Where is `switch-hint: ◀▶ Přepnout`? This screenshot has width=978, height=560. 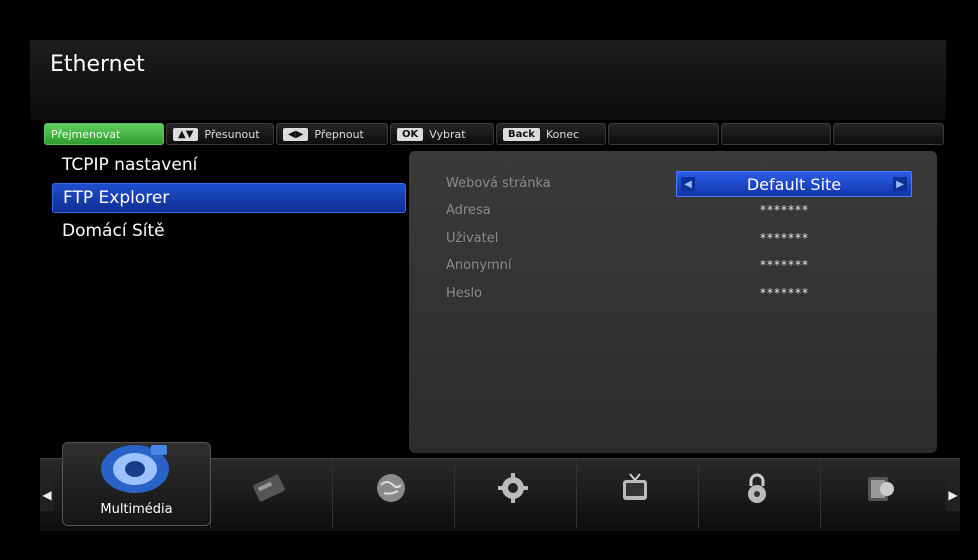 switch-hint: ◀▶ Přepnout is located at coordinates (332, 134).